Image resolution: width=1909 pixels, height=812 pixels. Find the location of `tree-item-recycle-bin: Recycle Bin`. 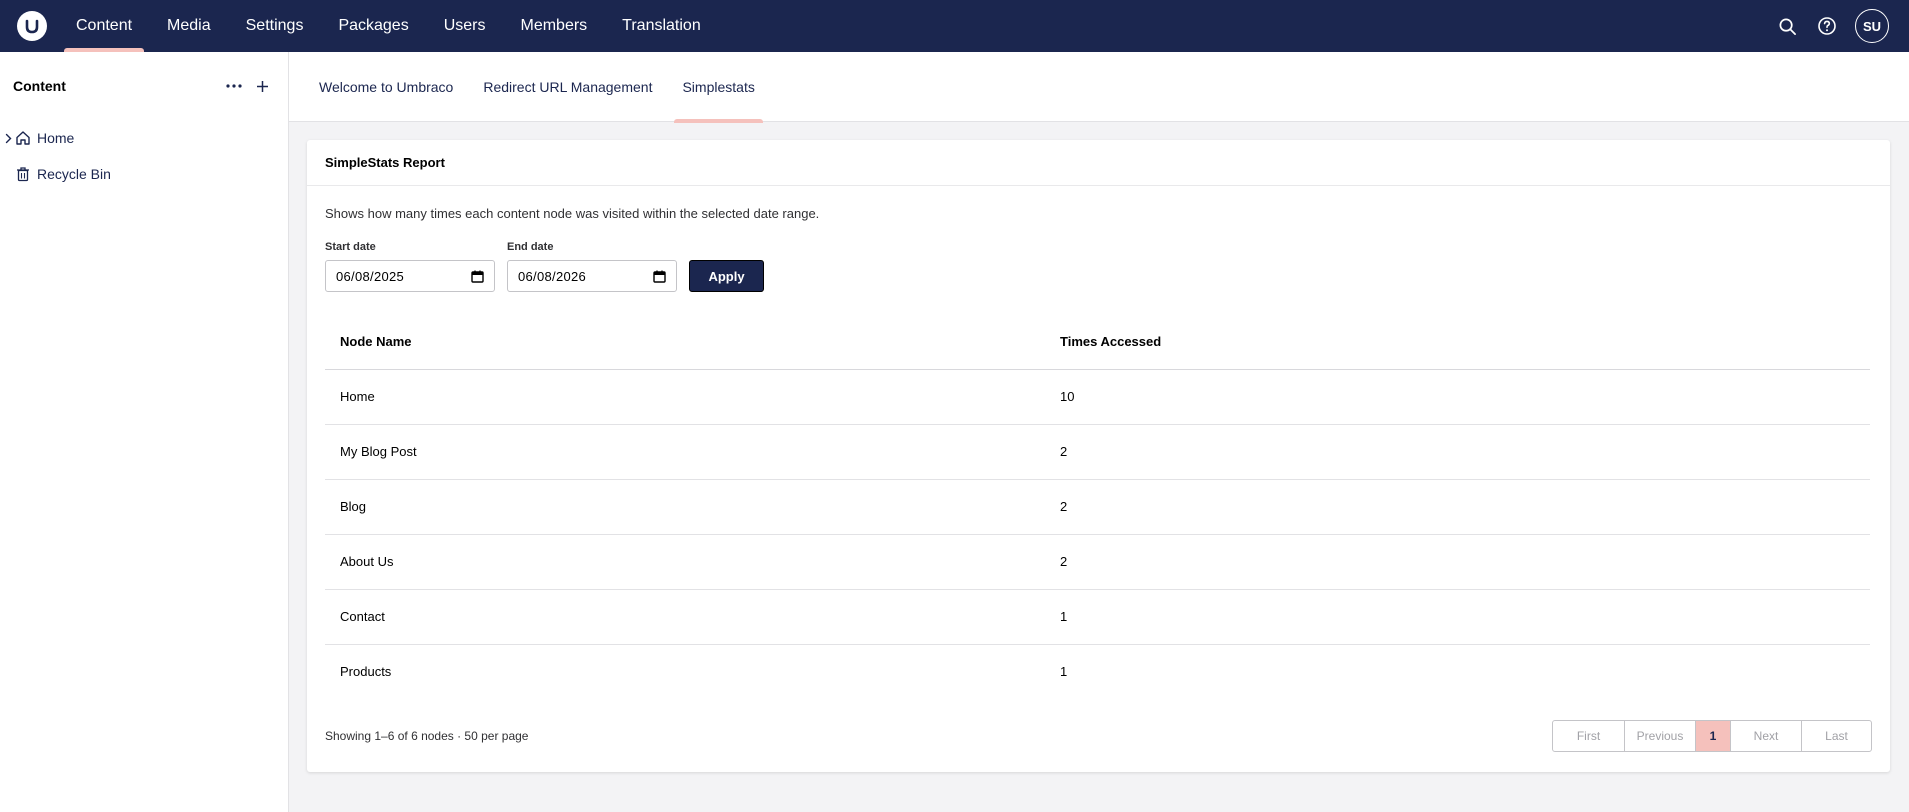

tree-item-recycle-bin: Recycle Bin is located at coordinates (144, 174).